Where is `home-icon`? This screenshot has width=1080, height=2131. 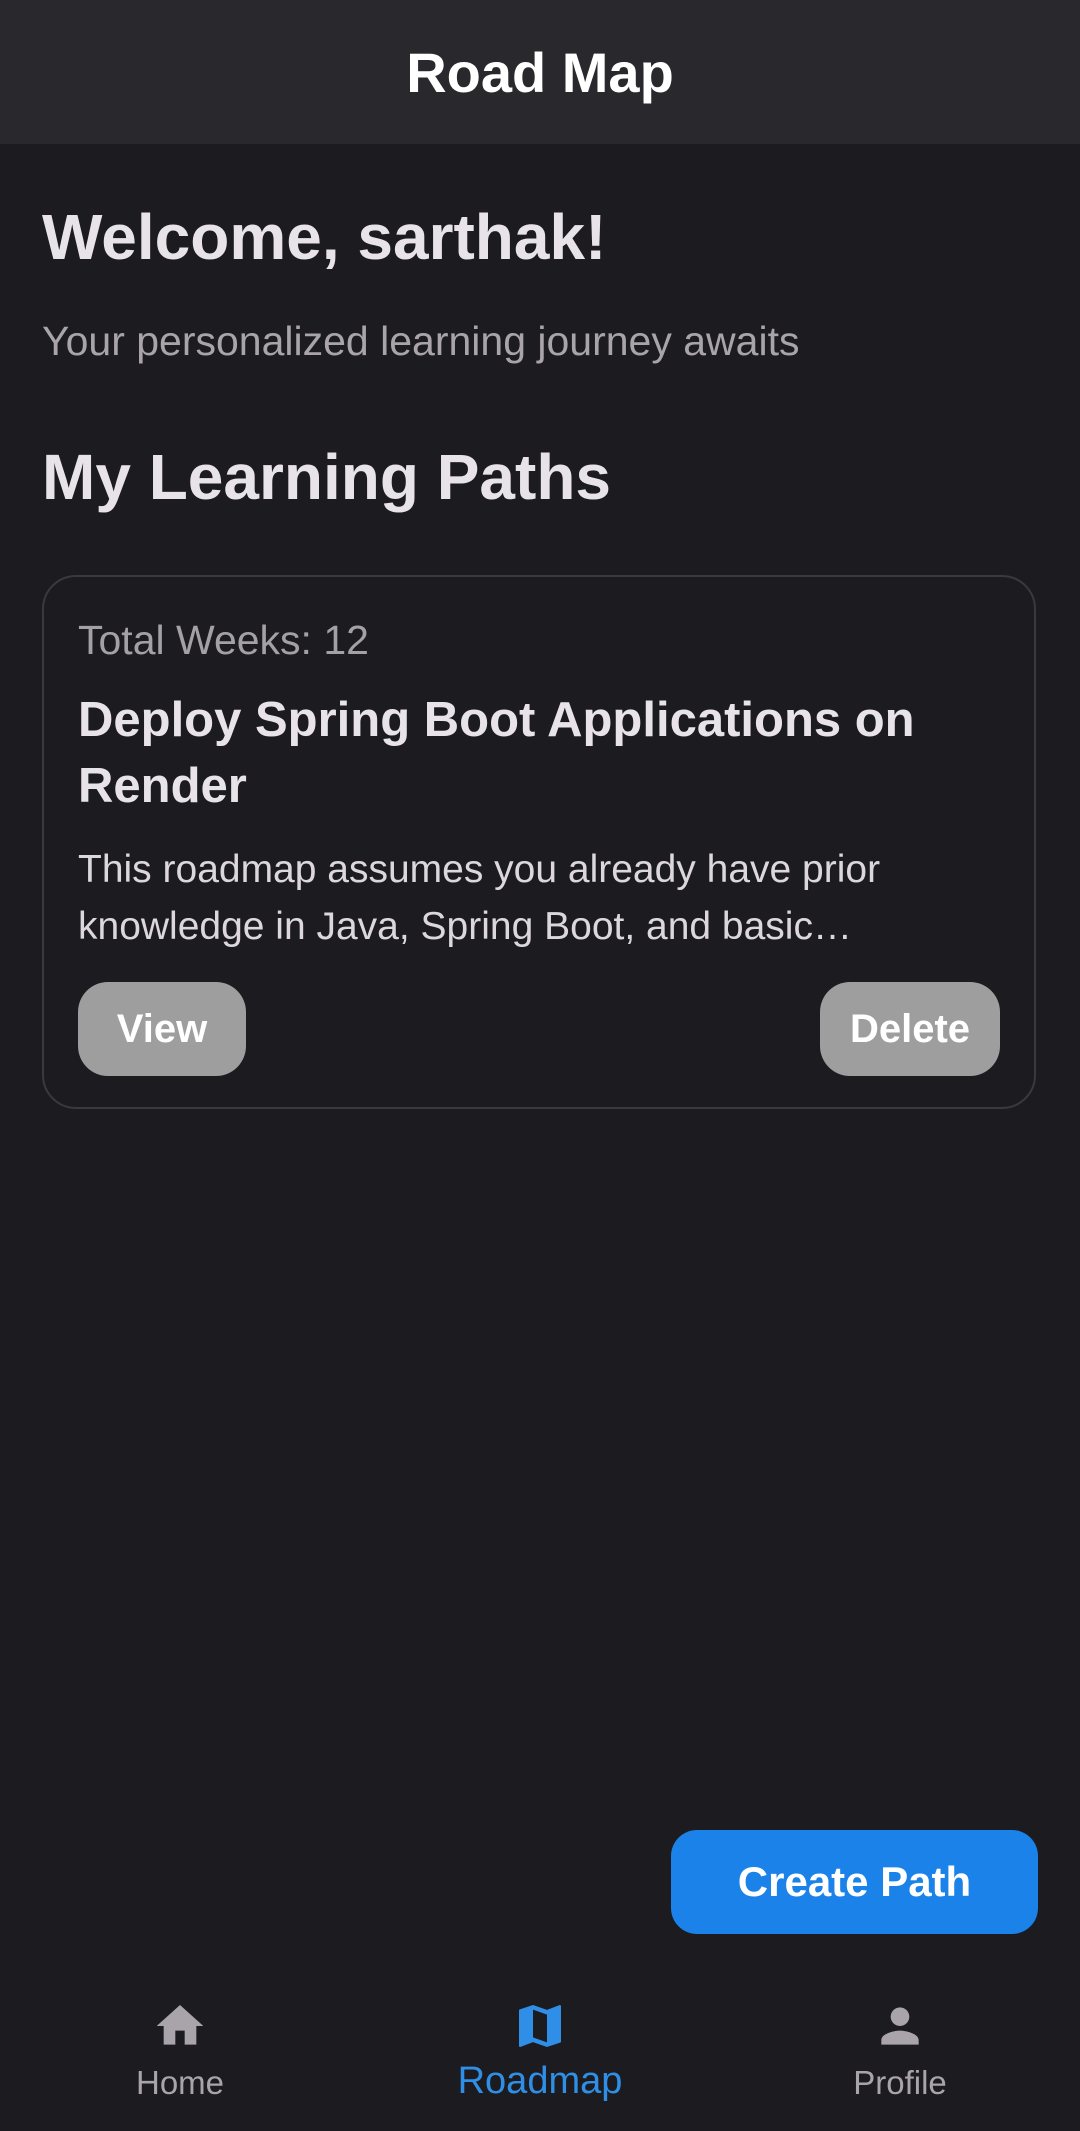 home-icon is located at coordinates (180, 2025).